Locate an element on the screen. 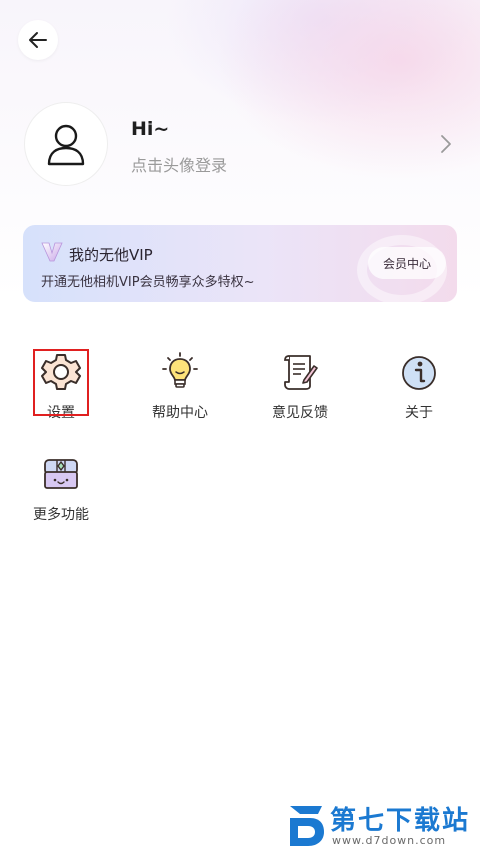  treasure-chest-icon is located at coordinates (61, 474).